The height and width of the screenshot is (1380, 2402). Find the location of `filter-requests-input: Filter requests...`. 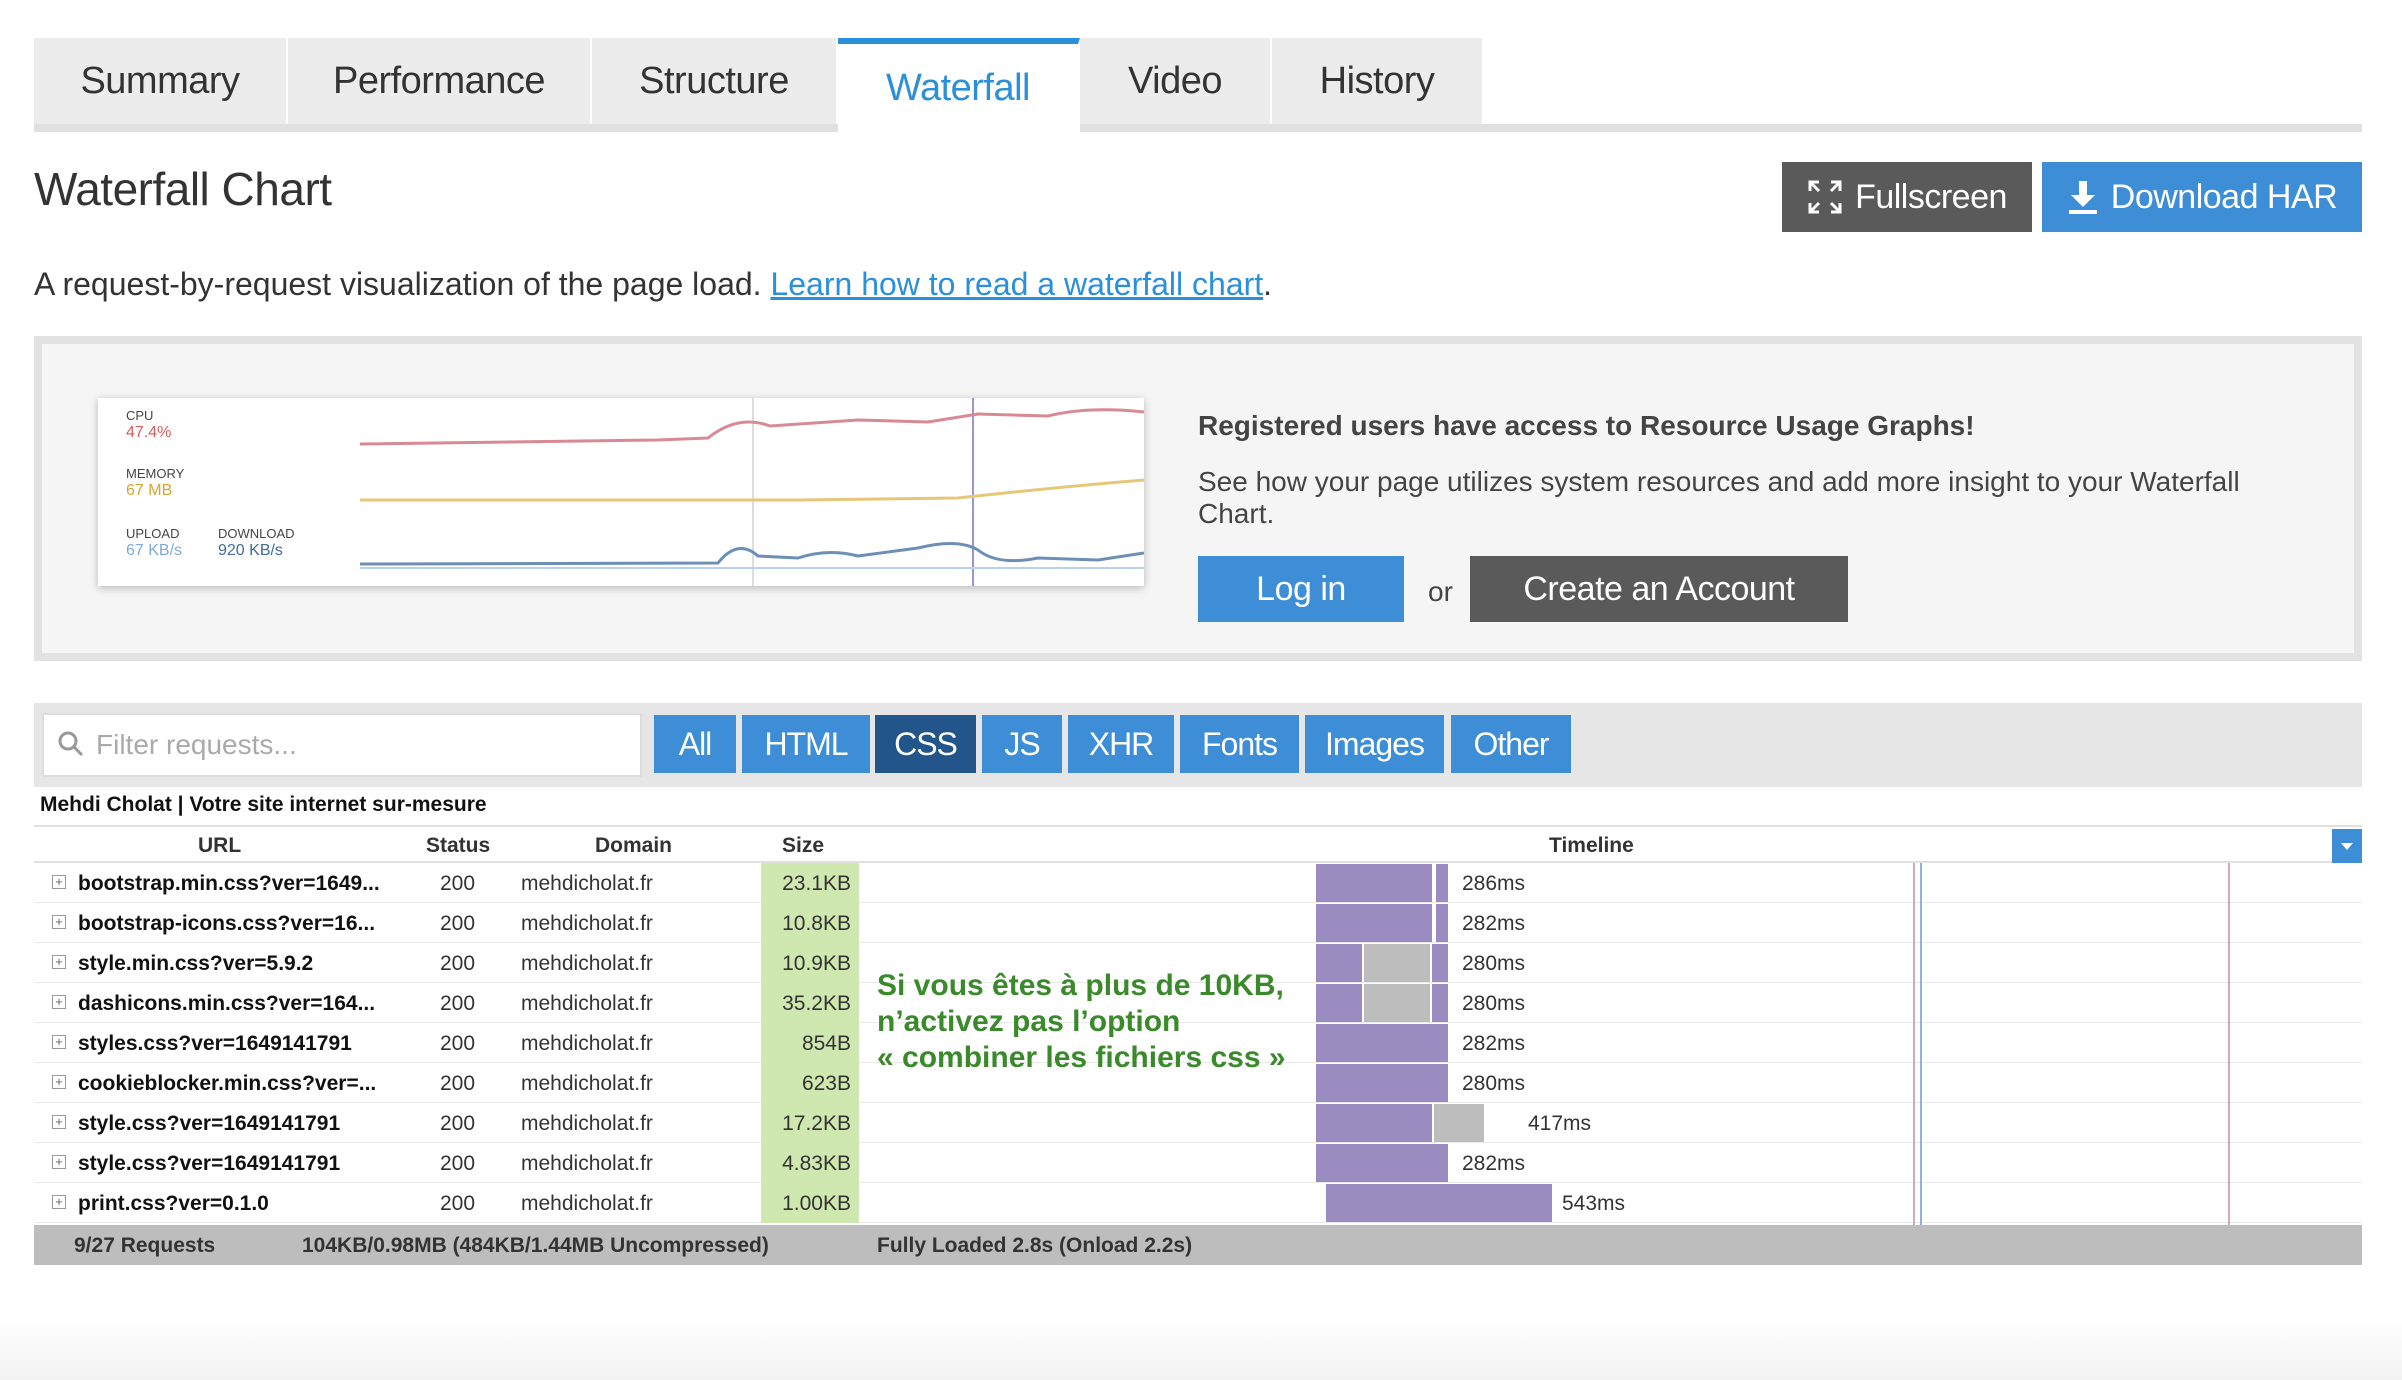

filter-requests-input: Filter requests... is located at coordinates (342, 745).